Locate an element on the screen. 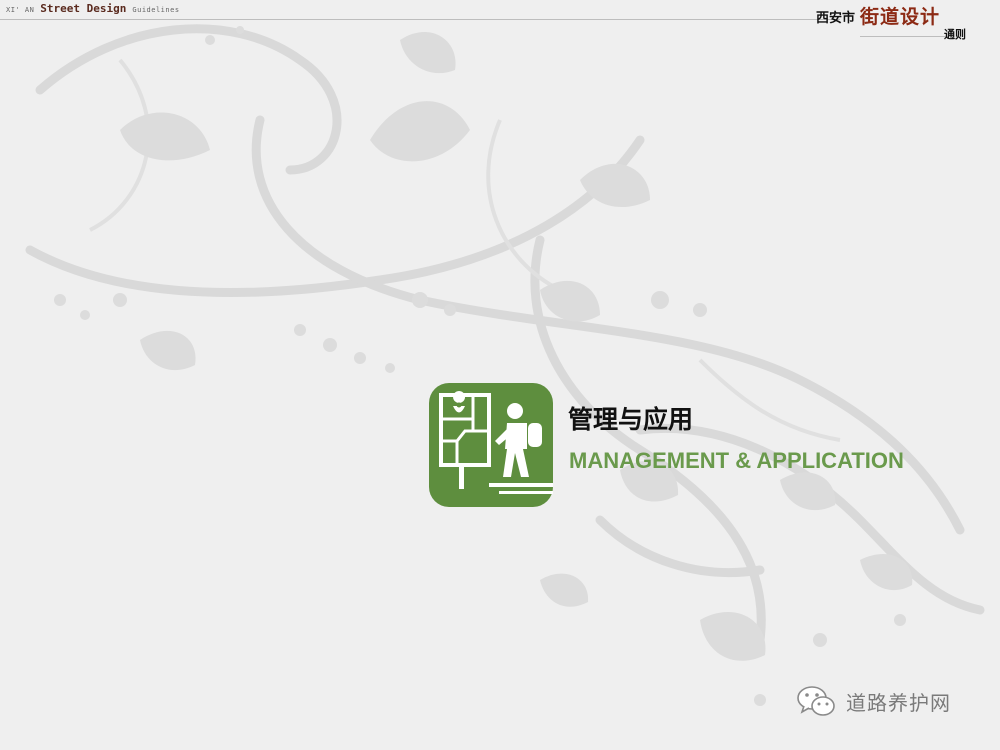 This screenshot has width=1000, height=750. header-left-title: XI' AN Street Design Guidelines is located at coordinates (93, 10).